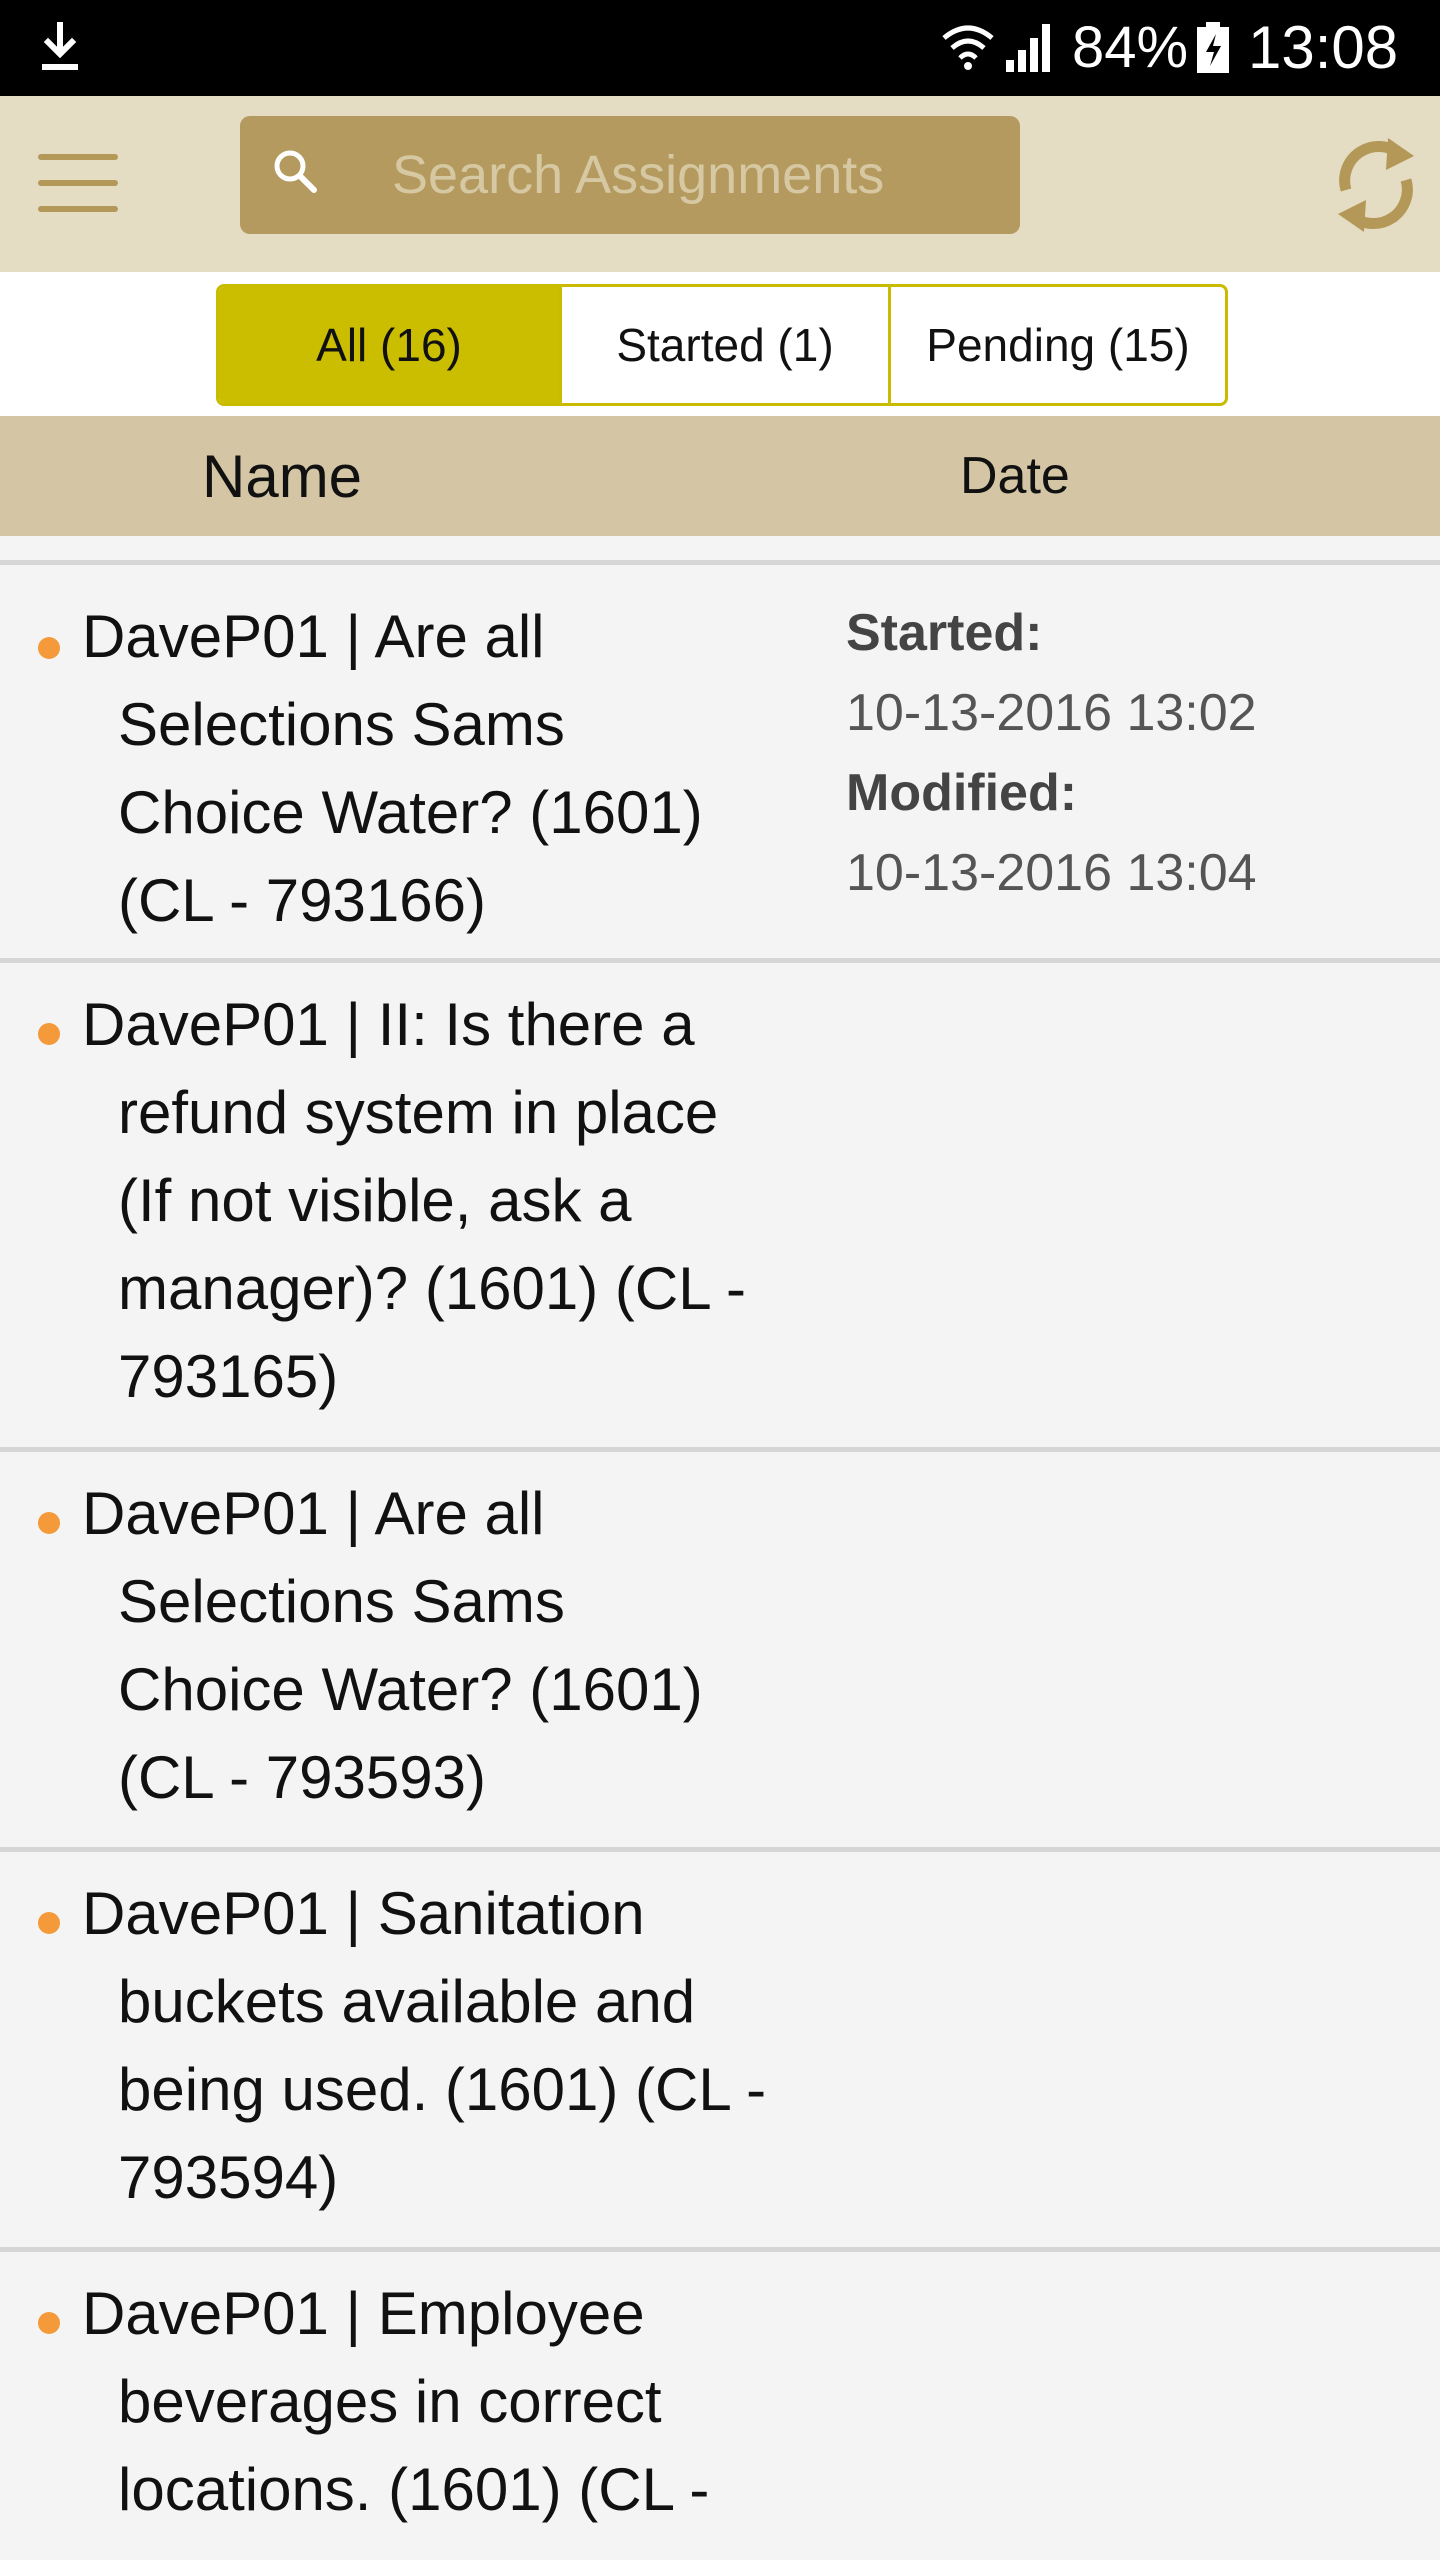 Image resolution: width=1440 pixels, height=2560 pixels. What do you see at coordinates (1213, 47) in the screenshot?
I see `battery-charging-icon` at bounding box center [1213, 47].